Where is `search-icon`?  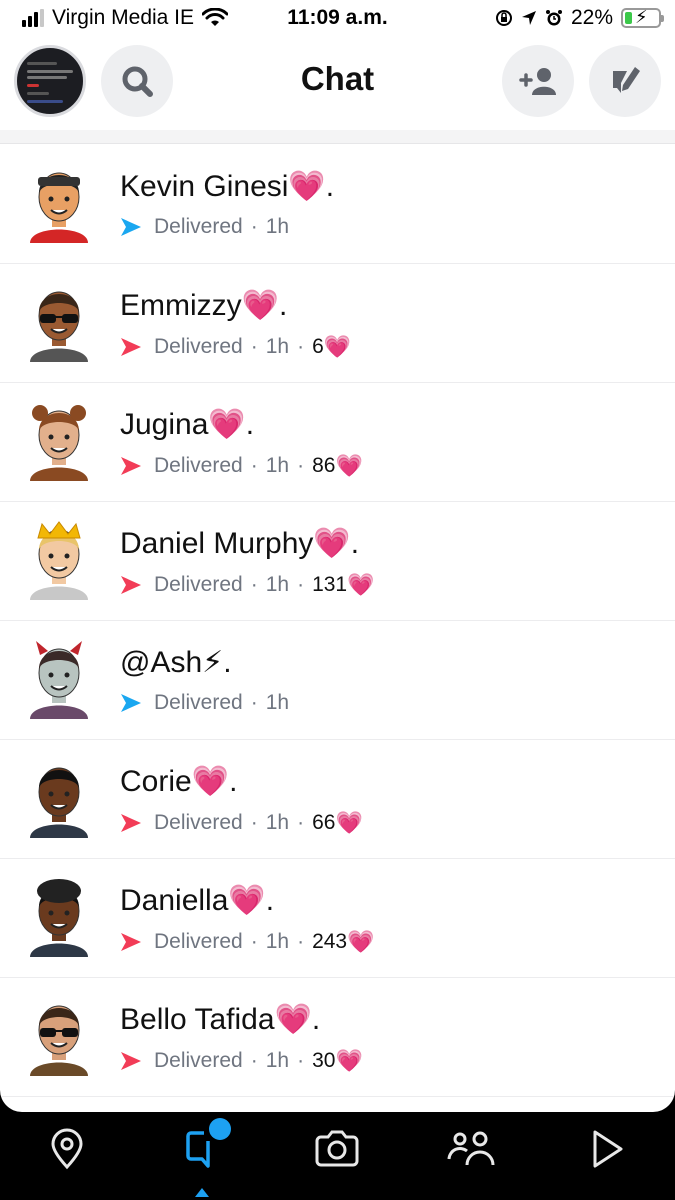 search-icon is located at coordinates (137, 81).